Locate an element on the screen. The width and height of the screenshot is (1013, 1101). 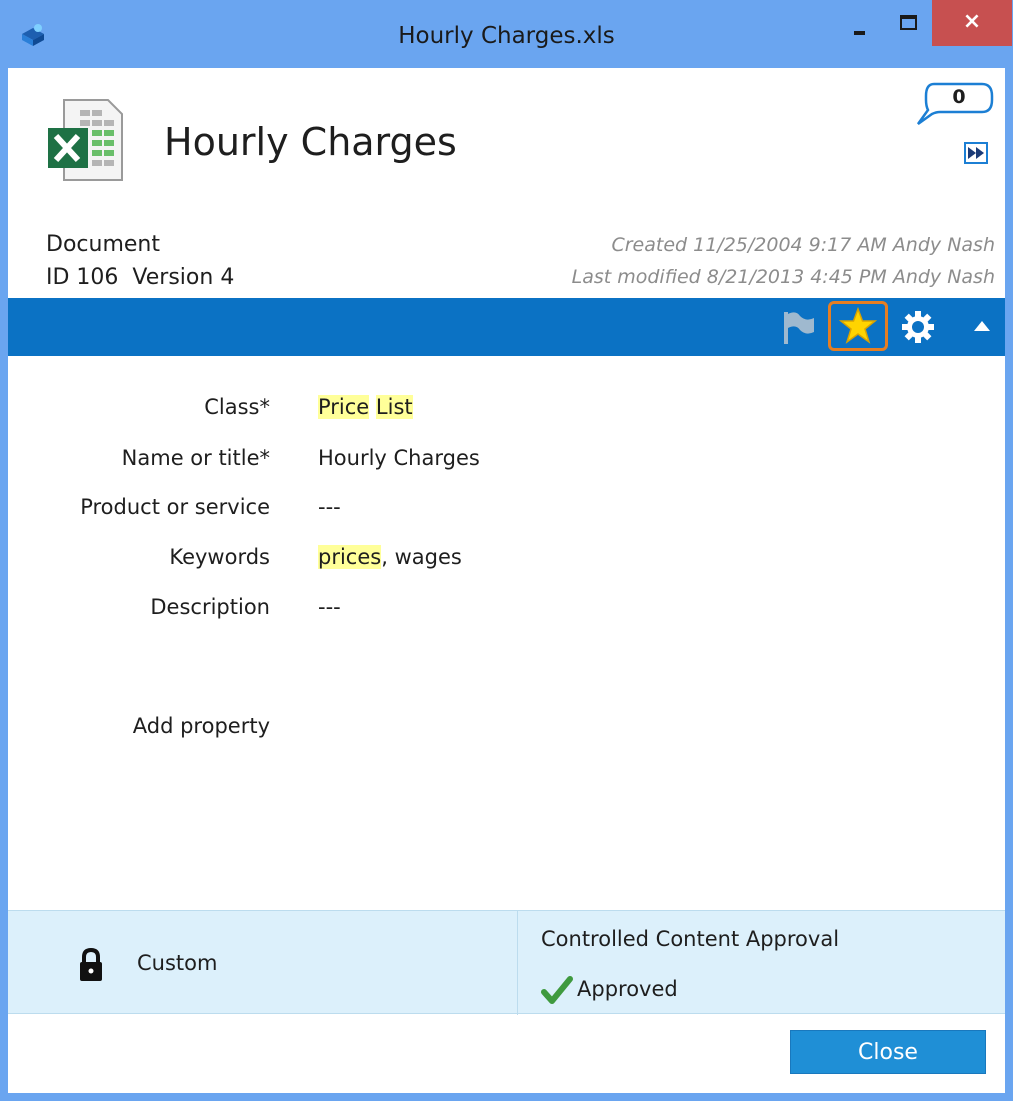
lock-icon is located at coordinates (91, 964).